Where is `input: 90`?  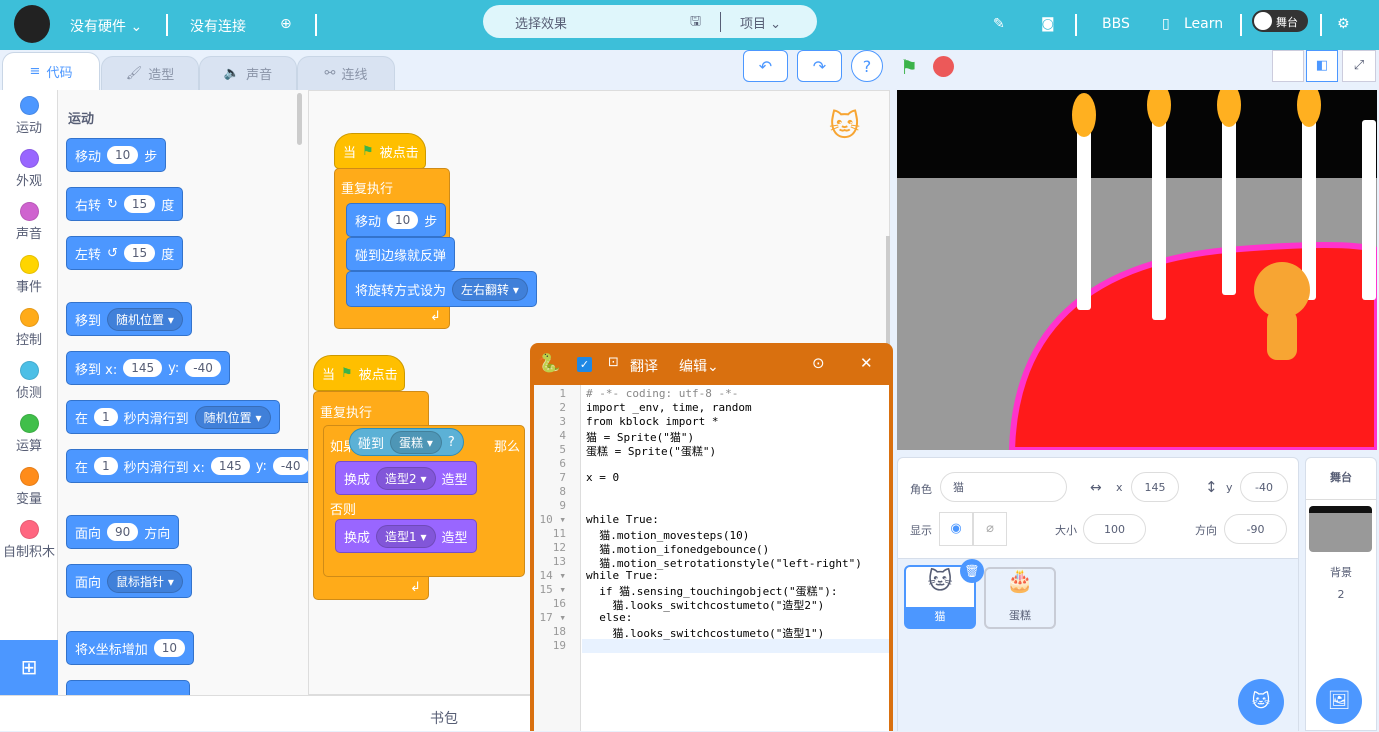 input: 90 is located at coordinates (123, 532).